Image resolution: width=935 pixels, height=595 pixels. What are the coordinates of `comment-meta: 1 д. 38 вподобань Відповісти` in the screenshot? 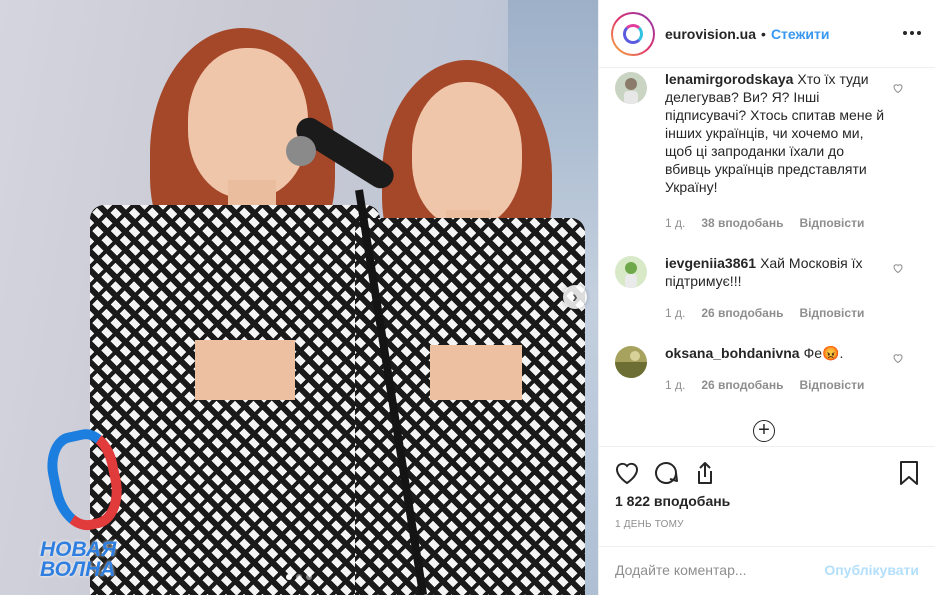 It's located at (772, 223).